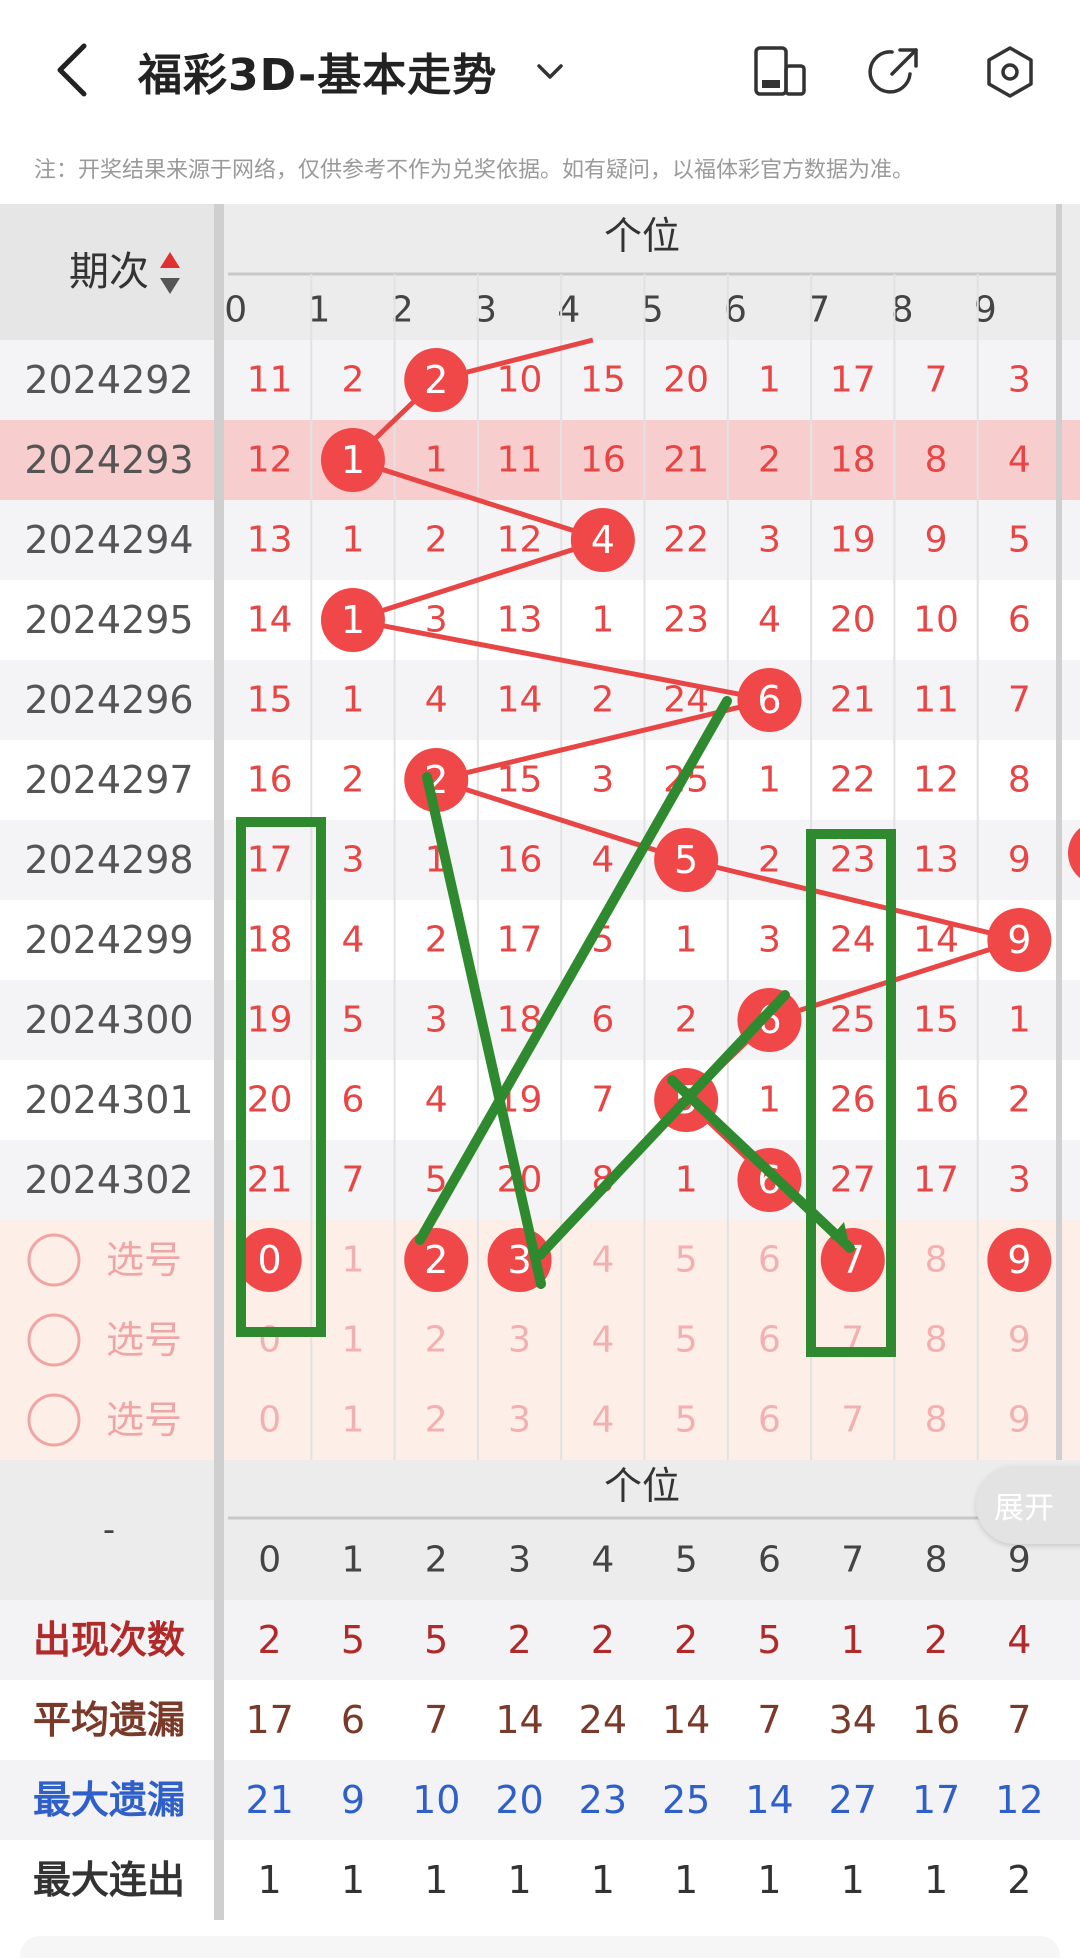  I want to click on selected-number: 0, so click(270, 1260).